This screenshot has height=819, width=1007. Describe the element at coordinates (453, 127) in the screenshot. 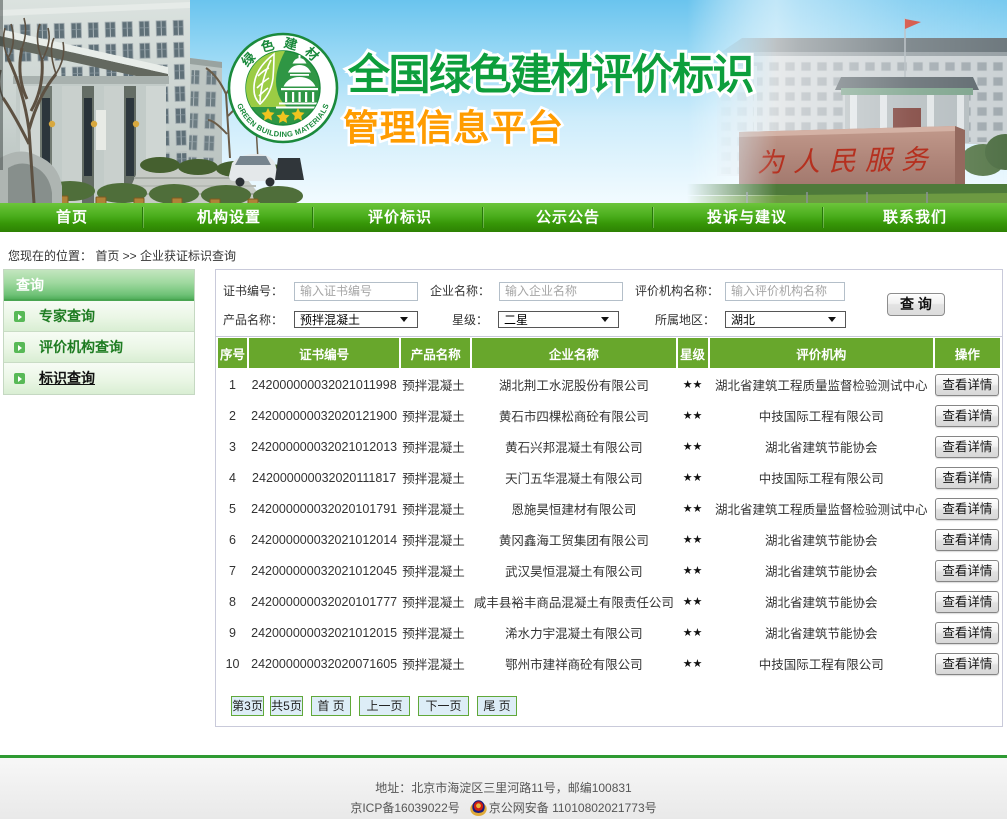

I see `svg-text: 管理信息平台` at that location.